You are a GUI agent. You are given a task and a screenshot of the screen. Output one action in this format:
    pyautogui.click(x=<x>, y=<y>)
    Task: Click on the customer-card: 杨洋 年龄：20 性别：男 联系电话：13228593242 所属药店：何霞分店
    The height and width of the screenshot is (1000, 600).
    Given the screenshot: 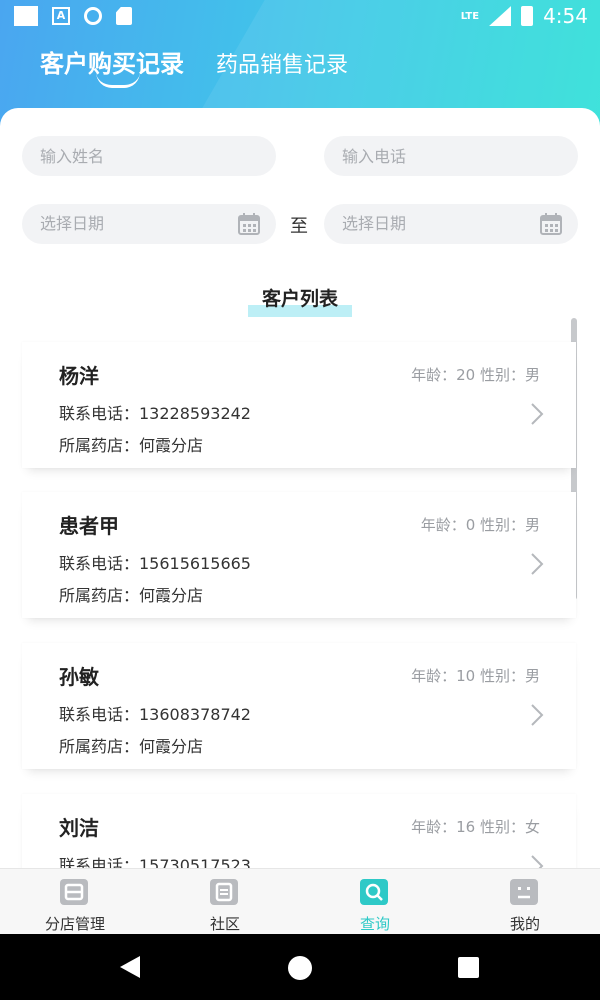 What is the action you would take?
    pyautogui.click(x=299, y=405)
    